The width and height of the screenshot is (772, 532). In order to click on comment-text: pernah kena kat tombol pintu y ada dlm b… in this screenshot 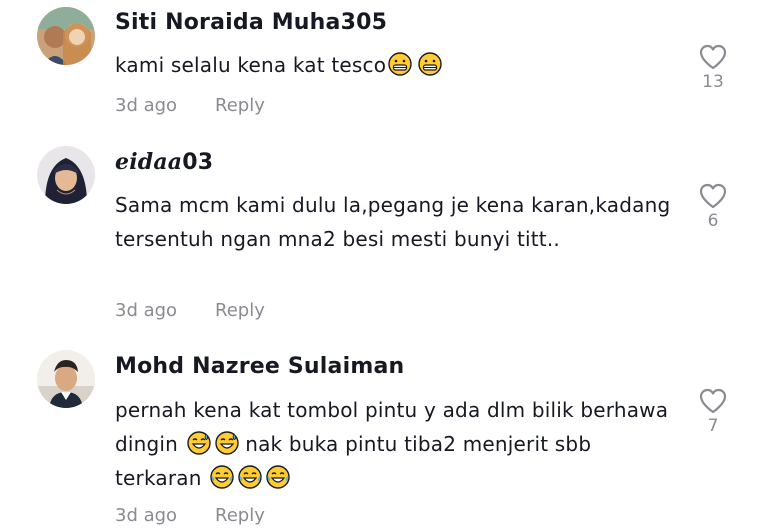, I will do `click(395, 444)`.